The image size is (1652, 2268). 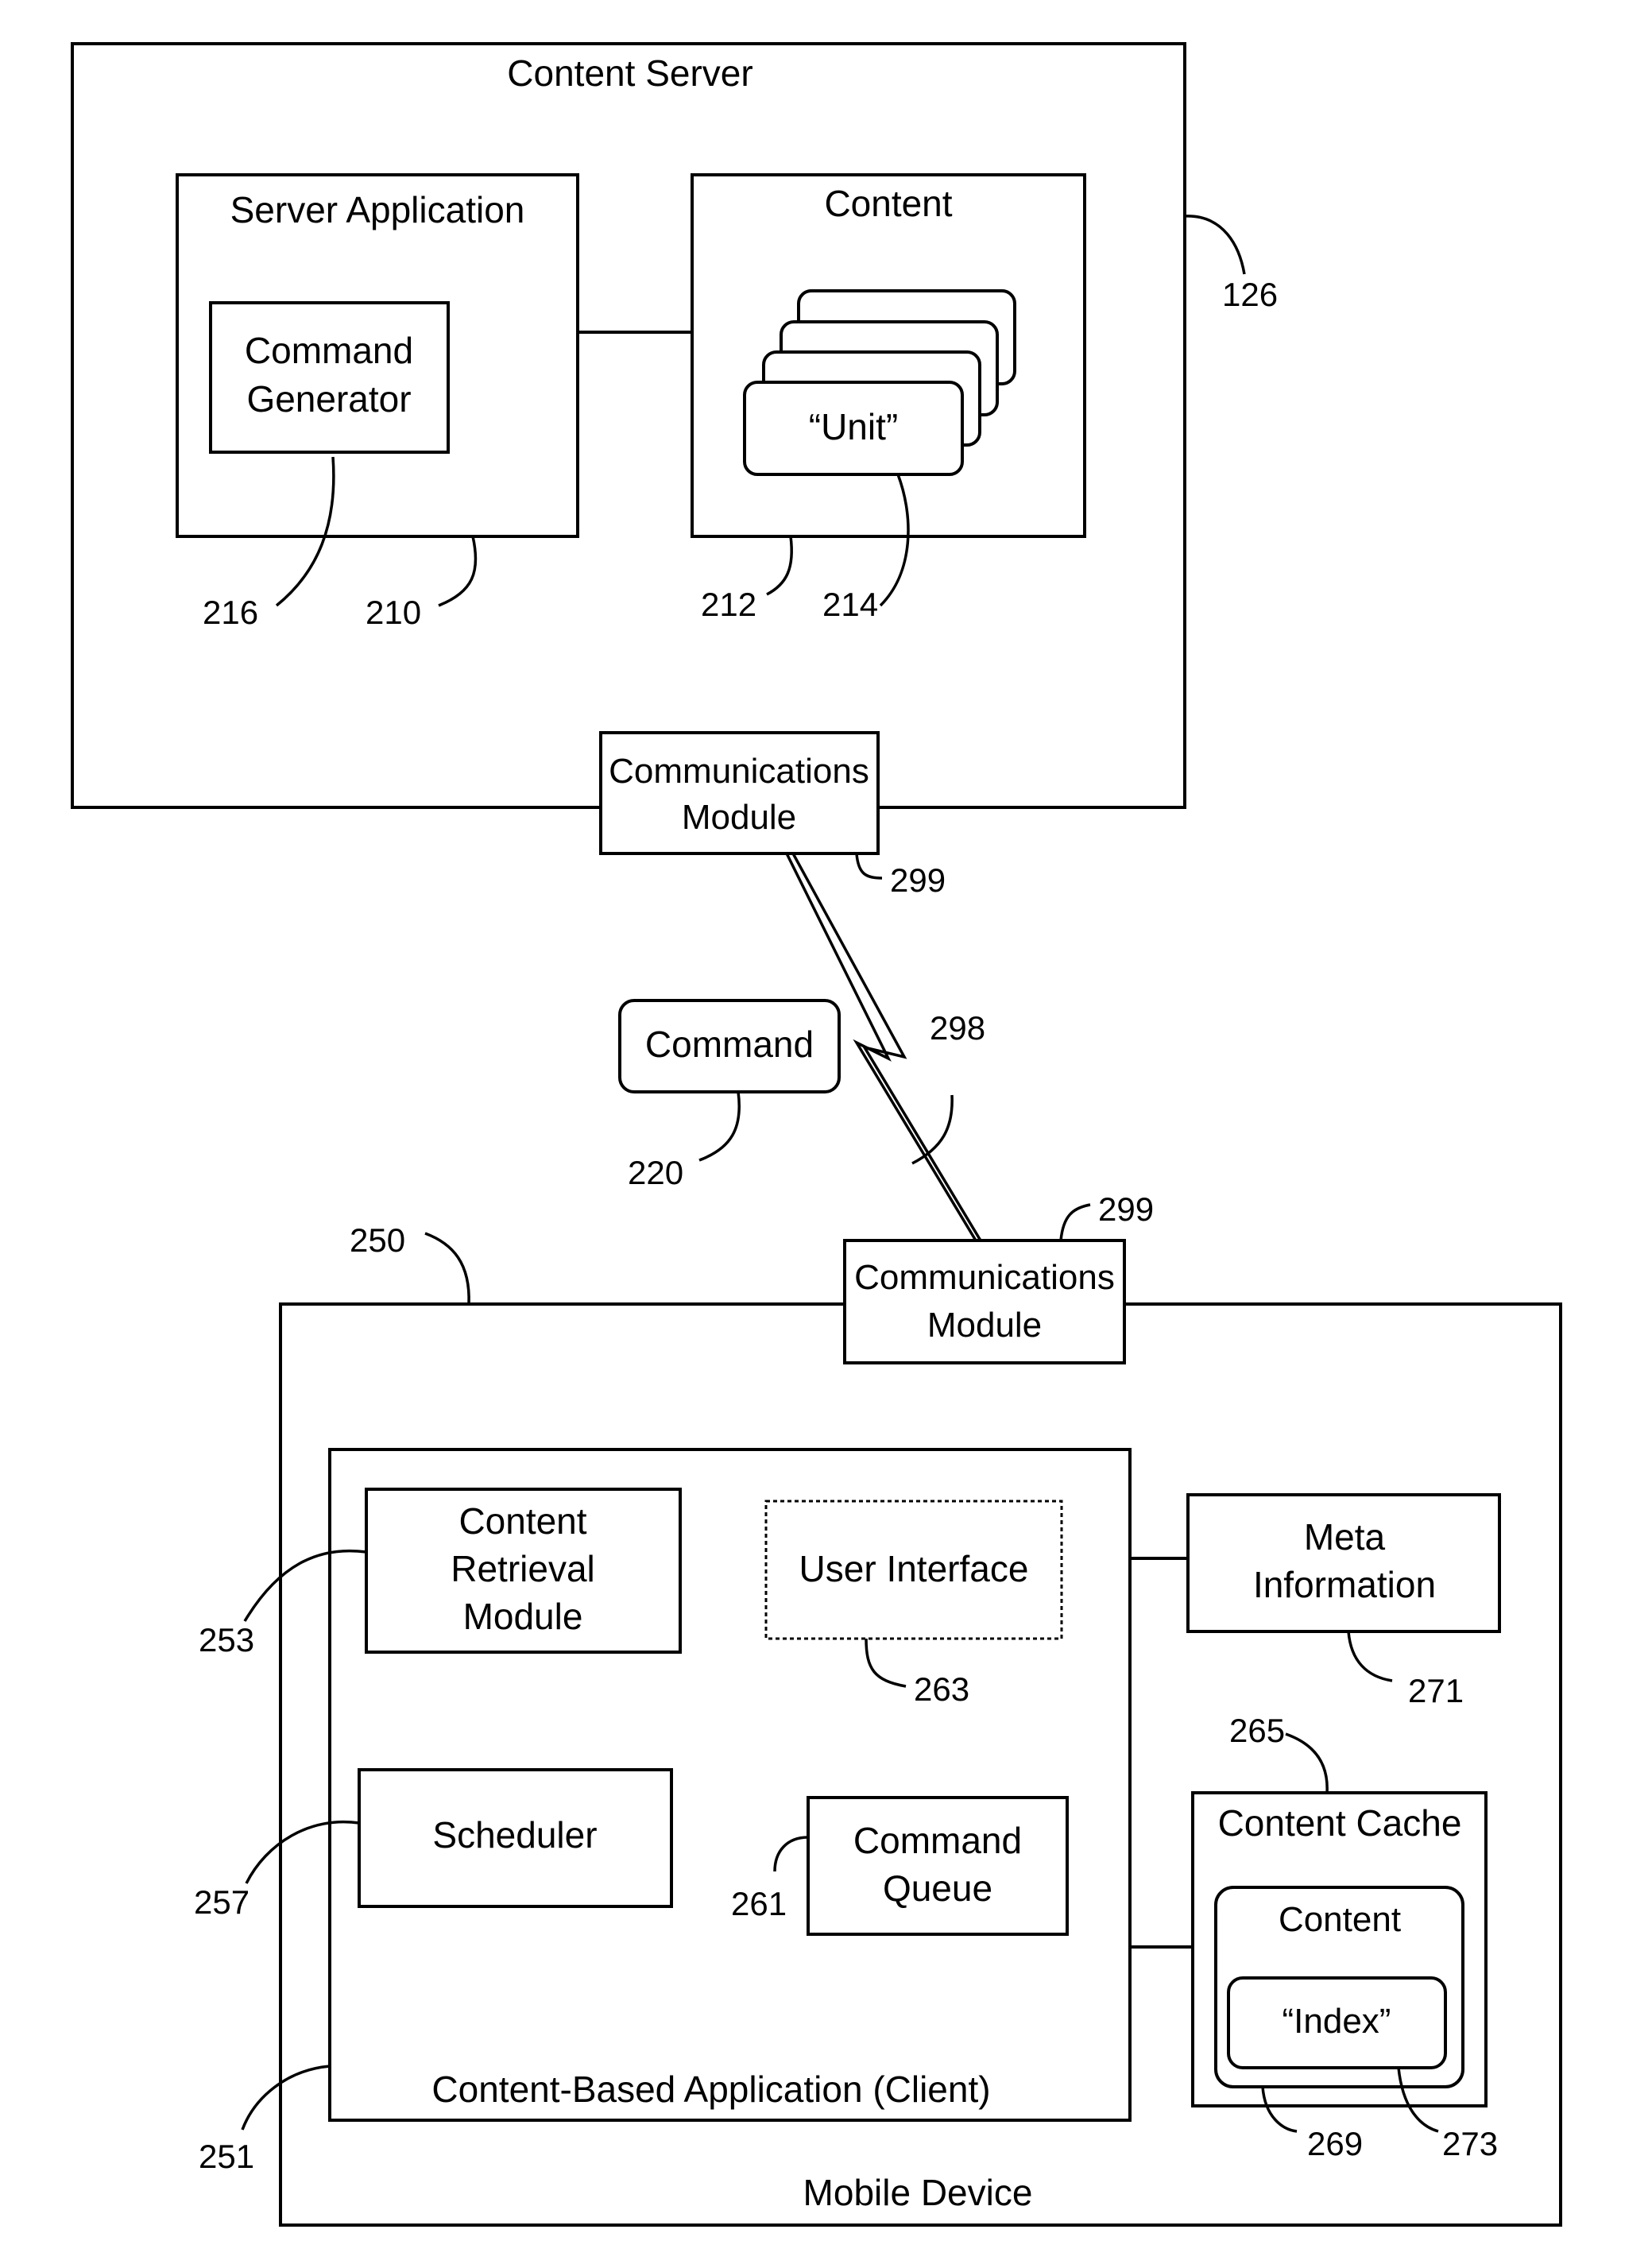 I want to click on content-server-label: Content Server, so click(x=629, y=73).